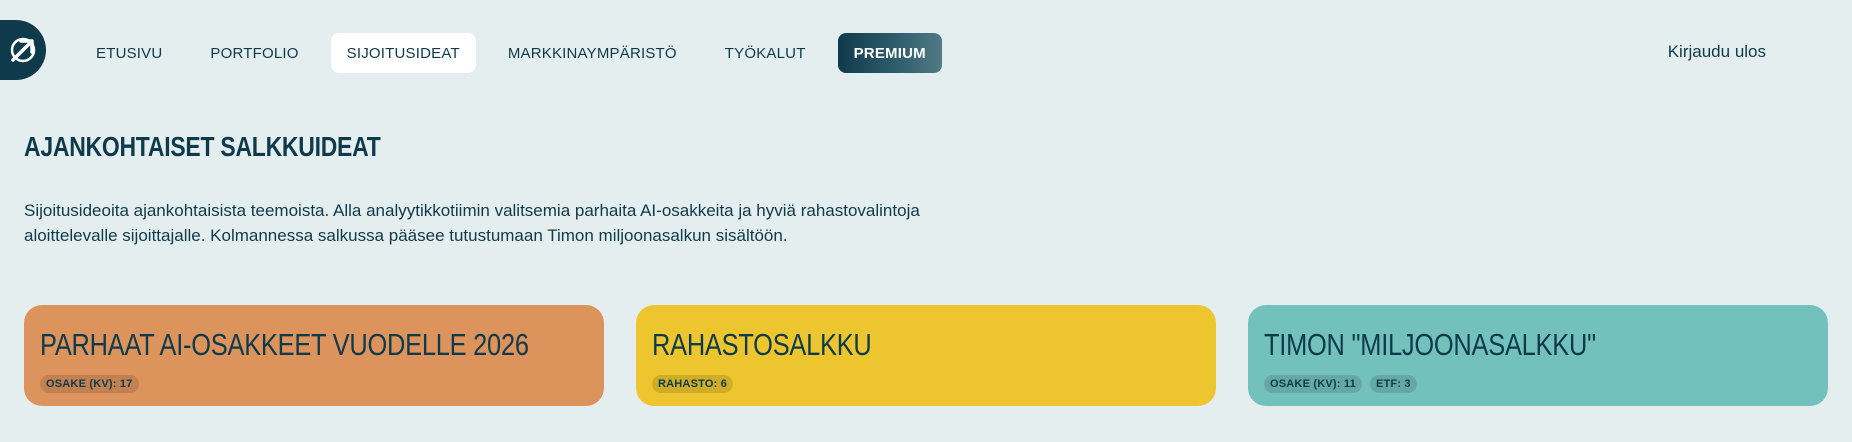  What do you see at coordinates (762, 344) in the screenshot?
I see `card-title: RAHASTOSALKKU` at bounding box center [762, 344].